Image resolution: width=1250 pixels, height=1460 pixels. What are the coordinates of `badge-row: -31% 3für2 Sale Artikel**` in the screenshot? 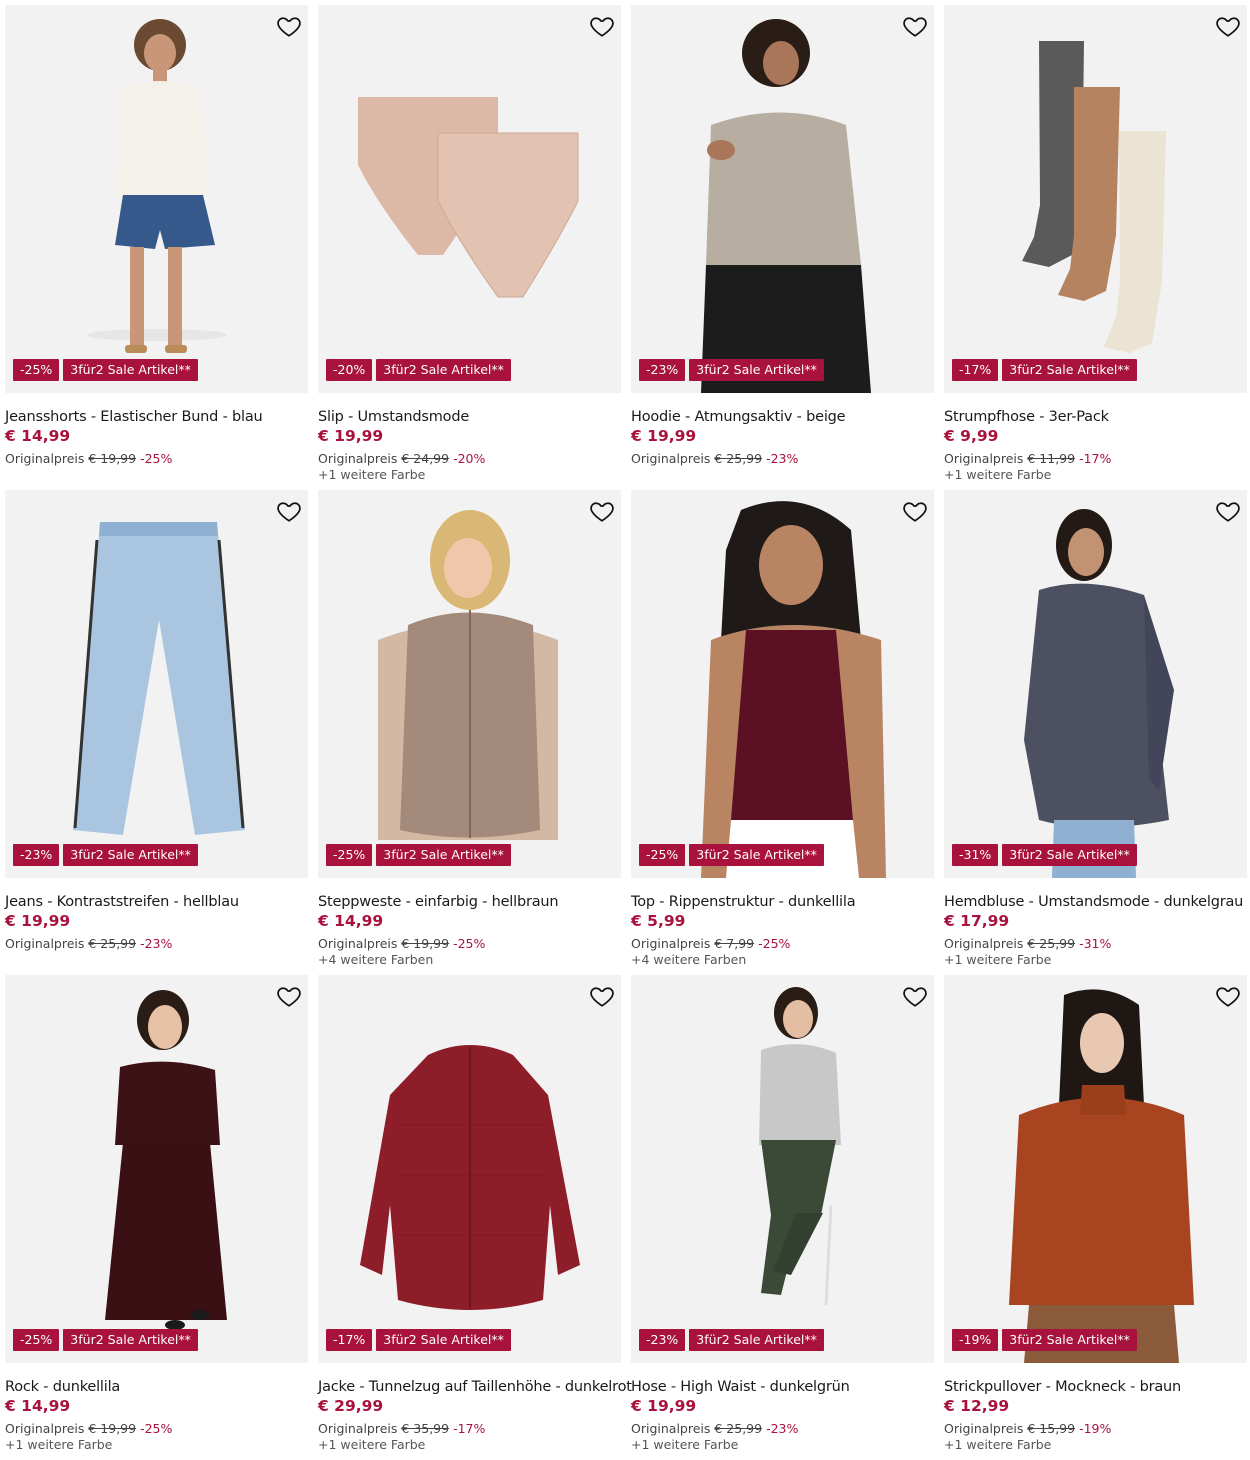 It's located at (1044, 855).